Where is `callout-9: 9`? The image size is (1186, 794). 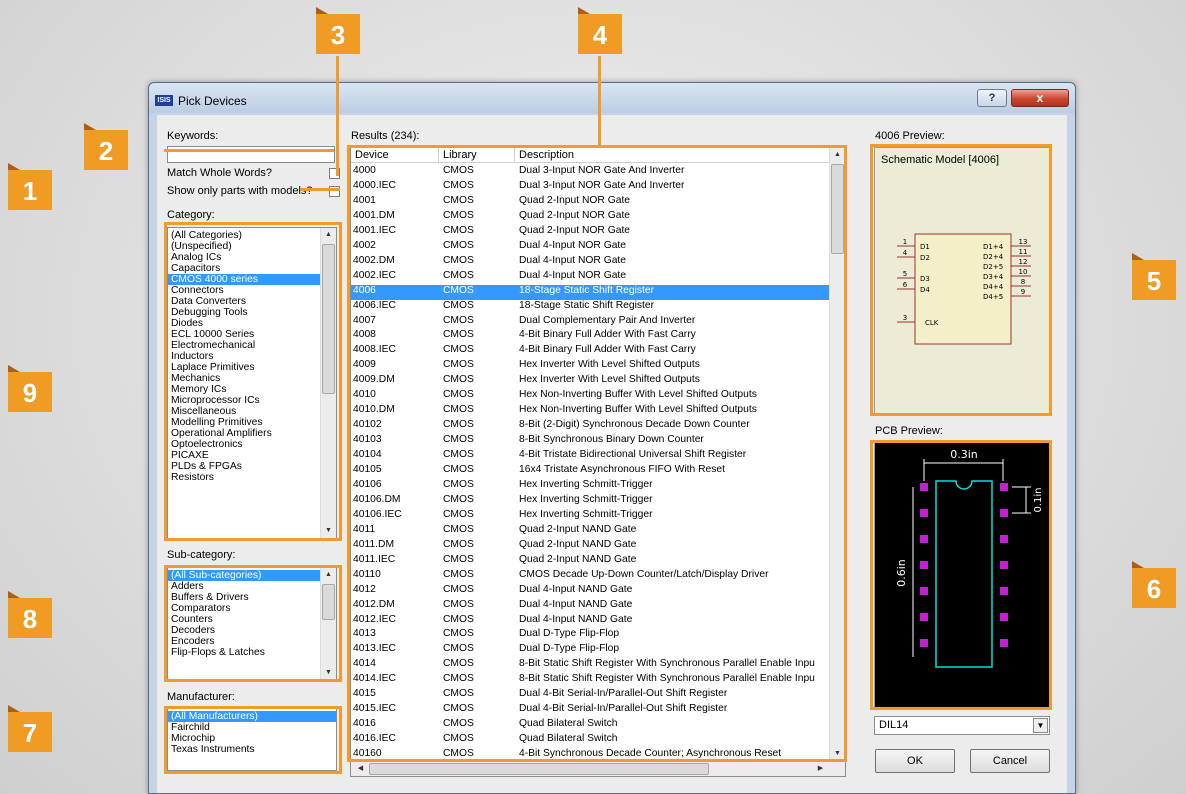 callout-9: 9 is located at coordinates (30, 388).